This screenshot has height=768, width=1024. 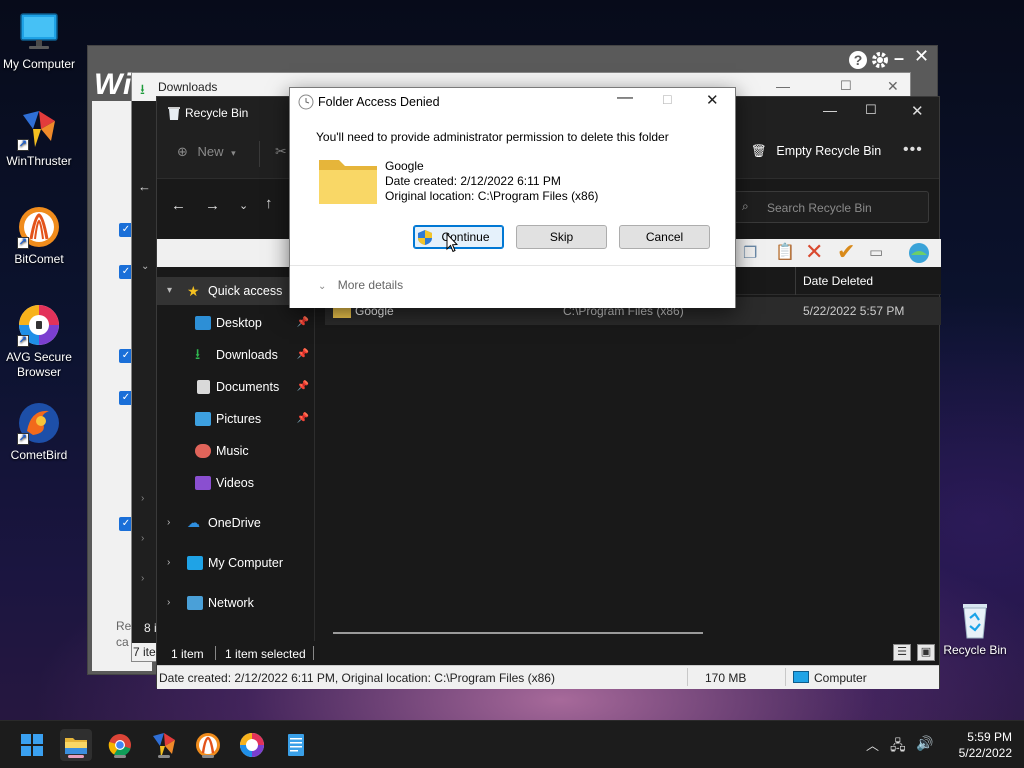 I want to click on desktop-icon-avg-browser: ↗ AVG Secure Browser, so click(x=39, y=341).